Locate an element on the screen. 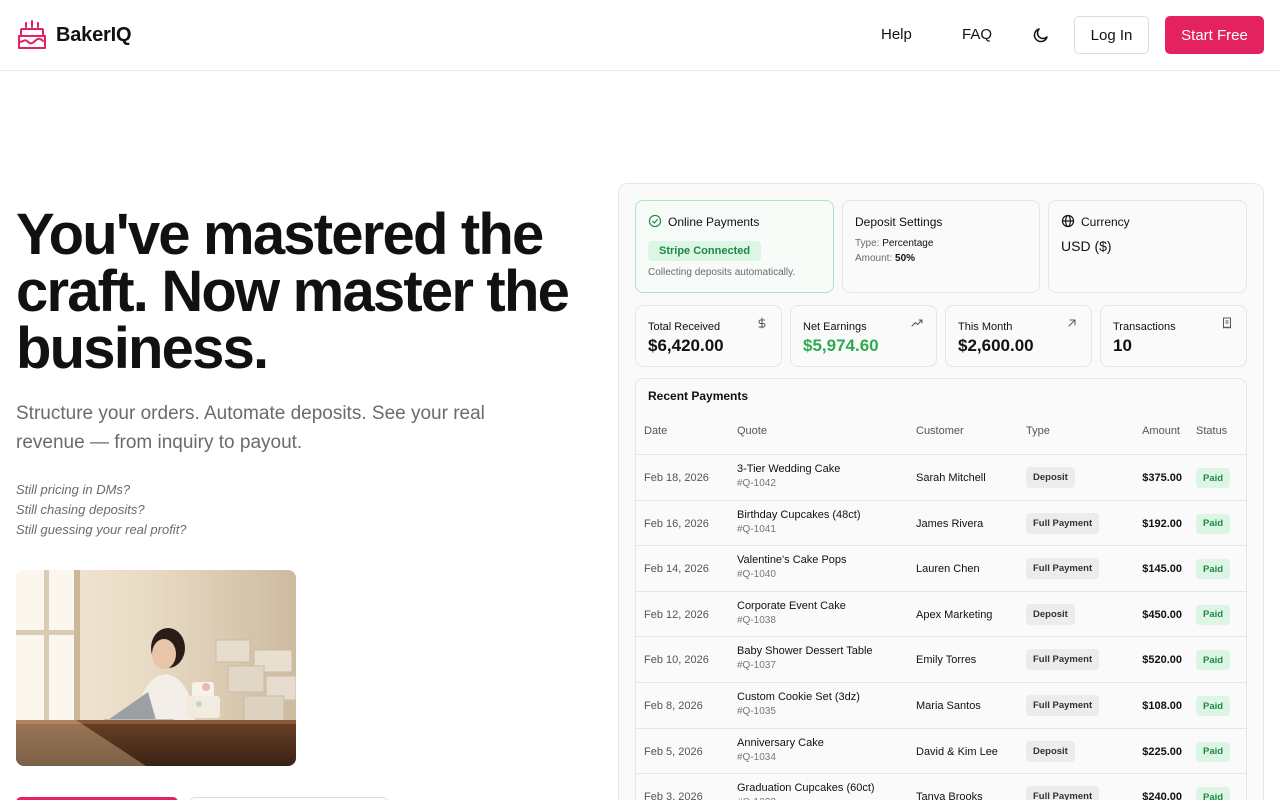  stat-this-month: This Month $2,600.00 is located at coordinates (1018, 336).